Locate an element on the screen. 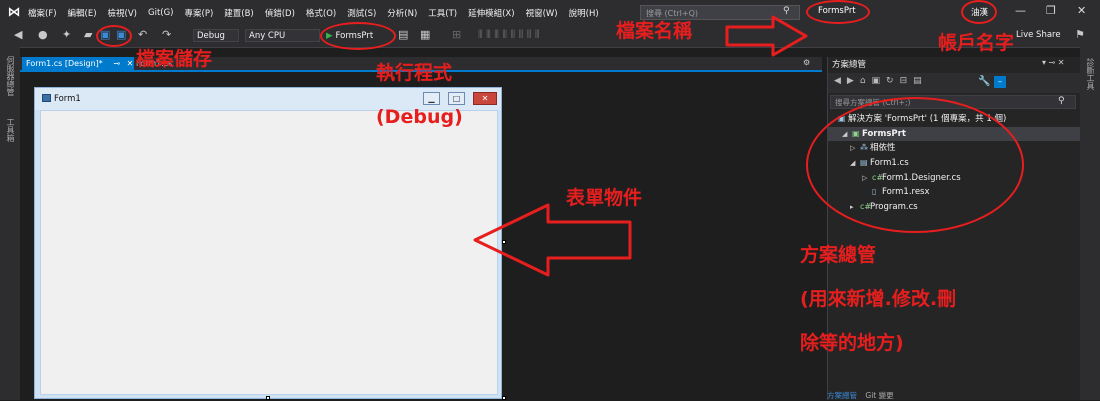 The image size is (1100, 401). annotation-run-mode: (Debug) is located at coordinates (419, 117).